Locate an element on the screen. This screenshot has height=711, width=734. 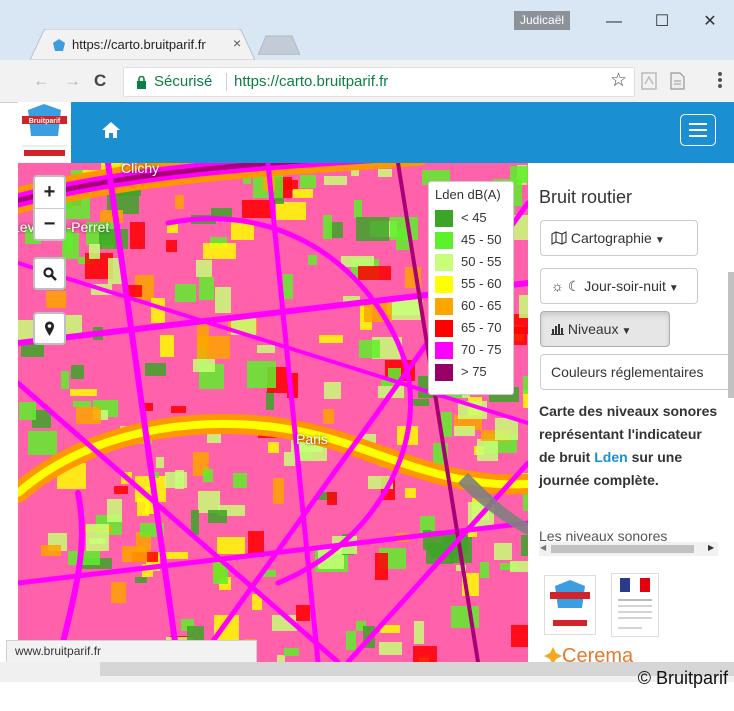
tab-title: https://carto.bruitparif.fr is located at coordinates (139, 44).